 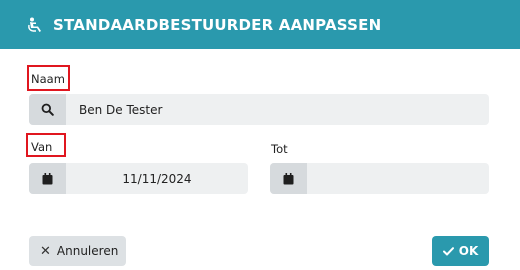 What do you see at coordinates (45, 251) in the screenshot?
I see `close-icon: ✕` at bounding box center [45, 251].